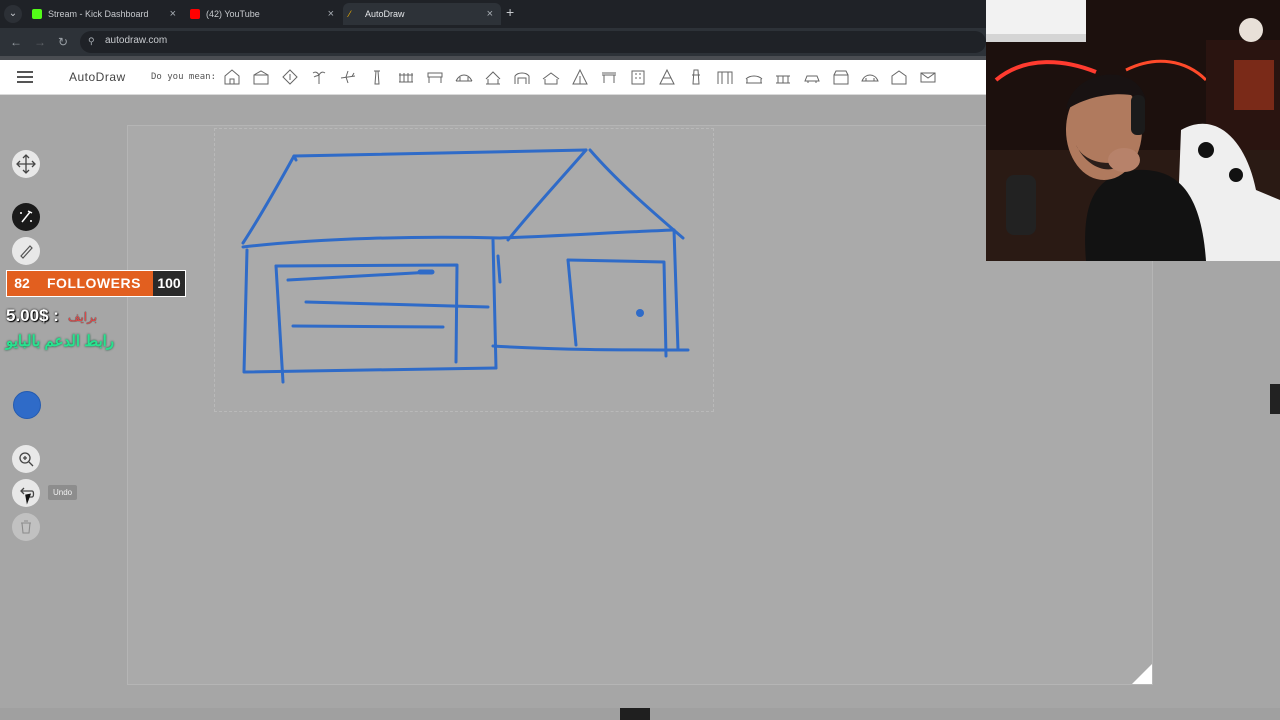  Describe the element at coordinates (522, 77) in the screenshot. I see `garage-icon` at that location.